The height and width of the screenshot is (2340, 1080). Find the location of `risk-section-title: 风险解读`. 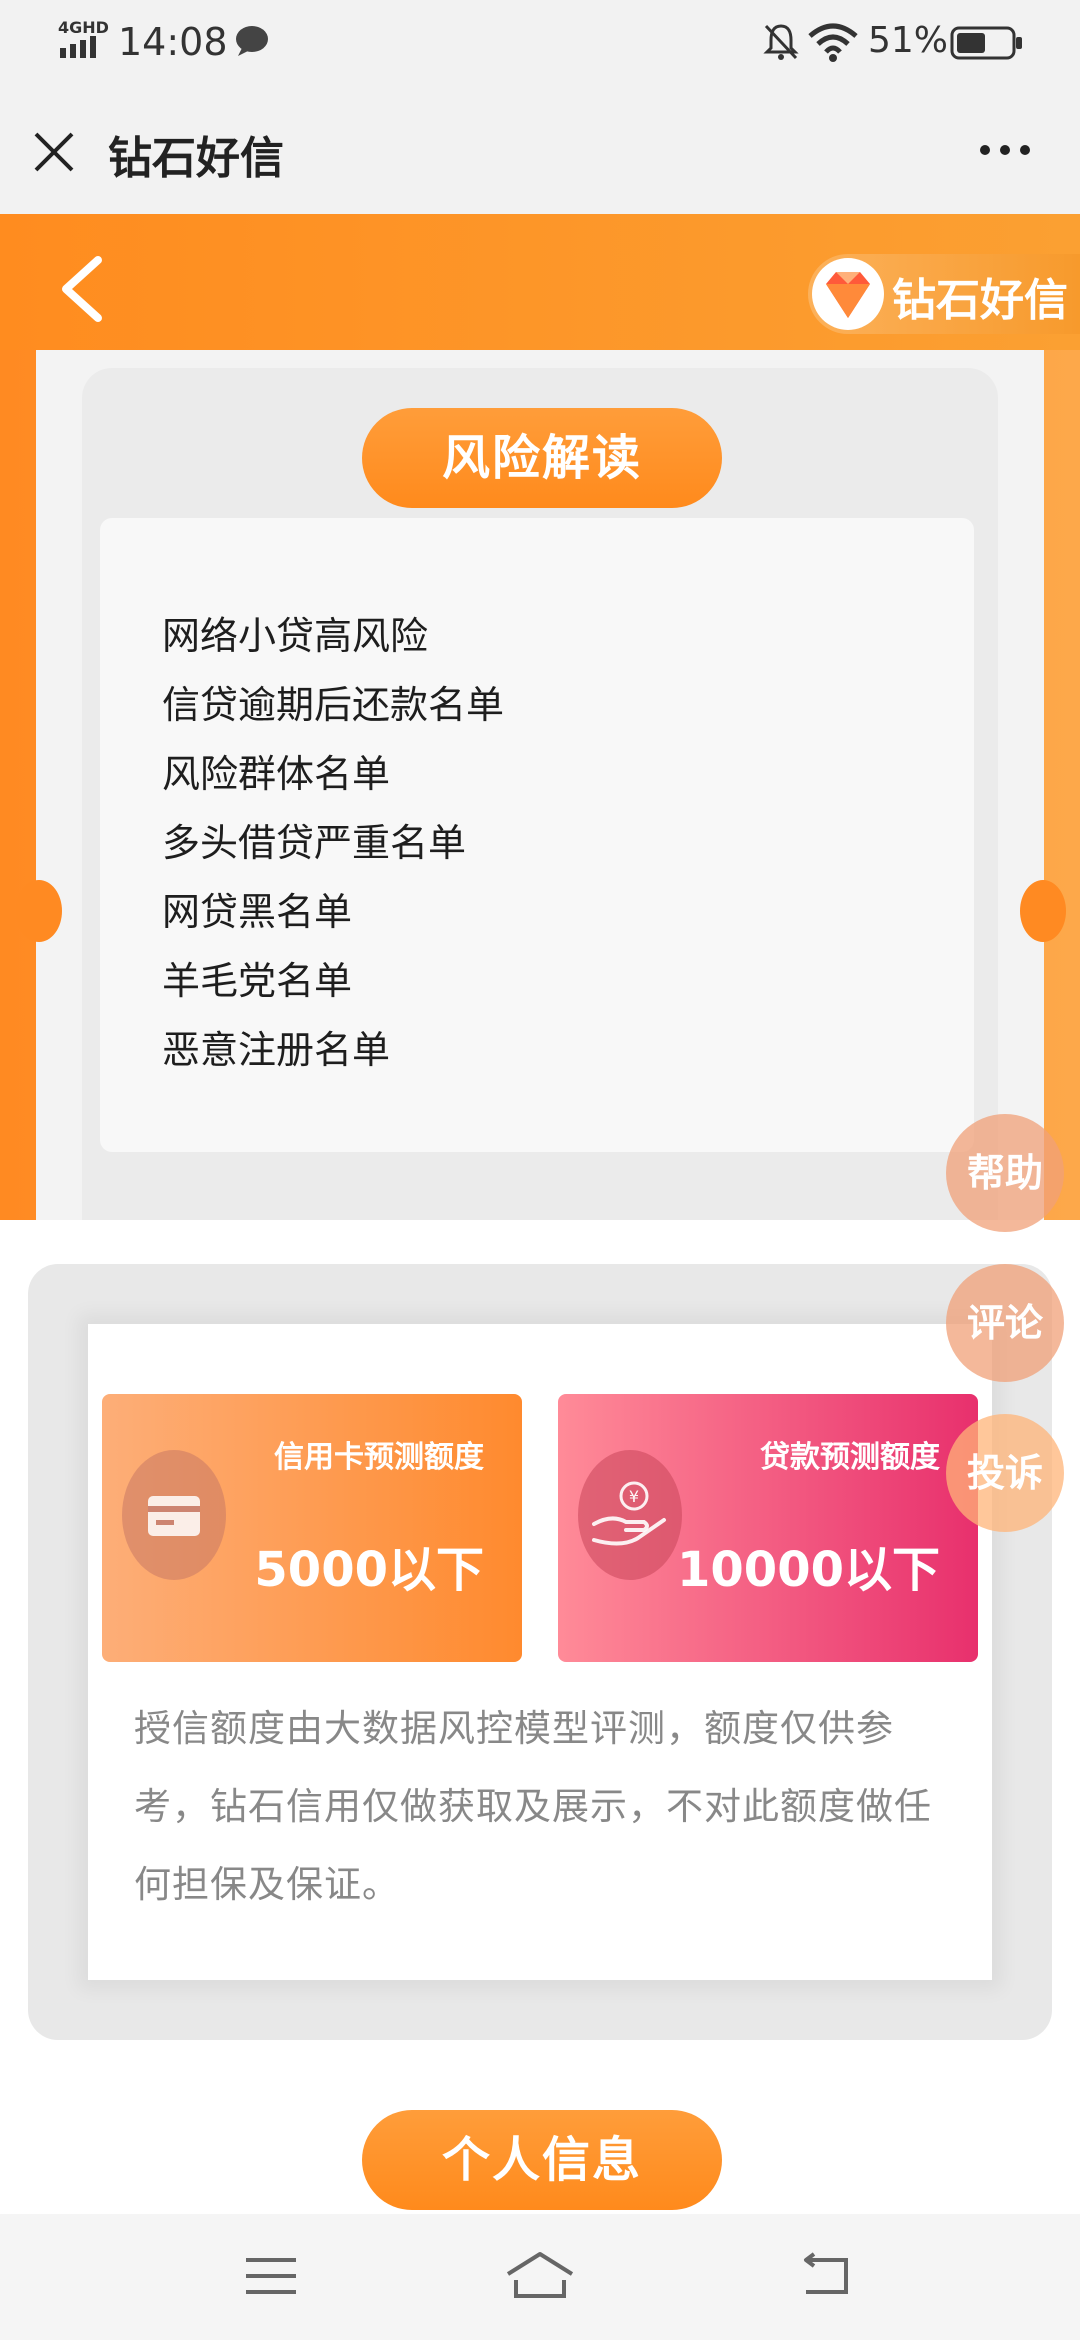

risk-section-title: 风险解读 is located at coordinates (542, 458).